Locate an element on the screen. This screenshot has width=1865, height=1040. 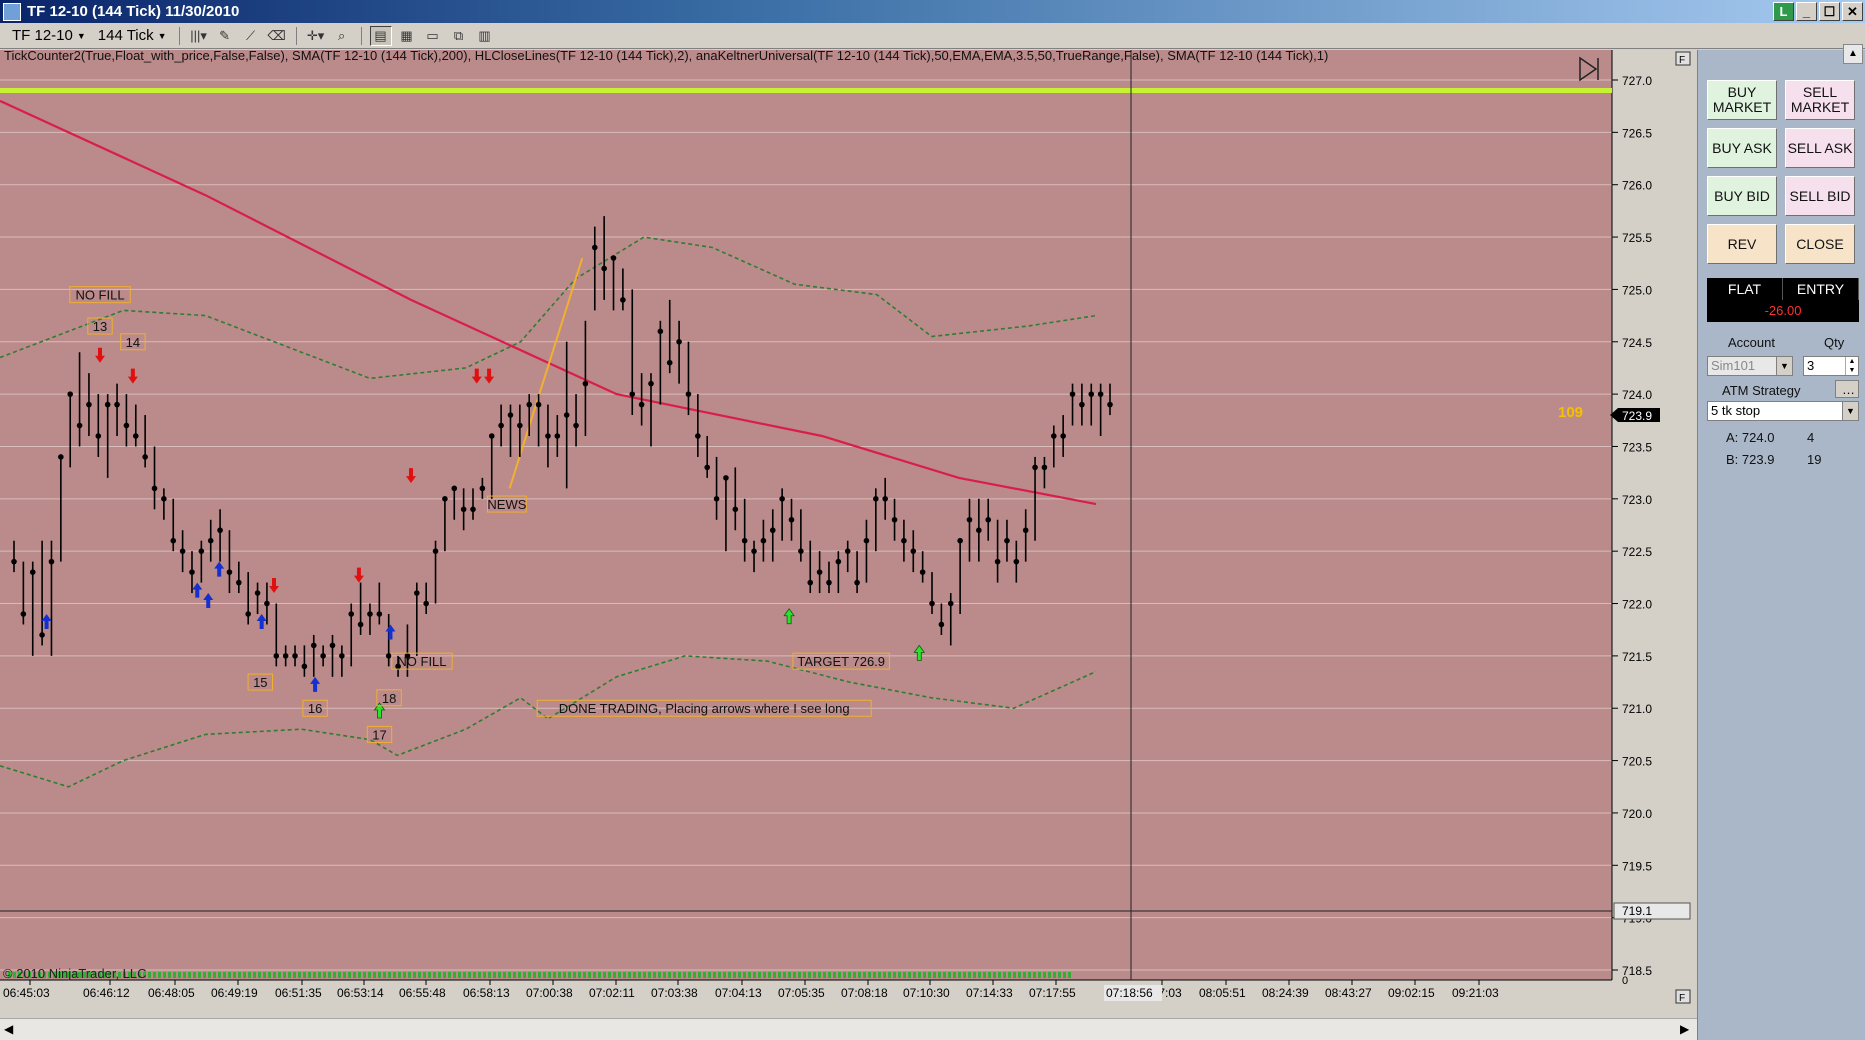
panel-float-icon: F is located at coordinates (1683, 58).